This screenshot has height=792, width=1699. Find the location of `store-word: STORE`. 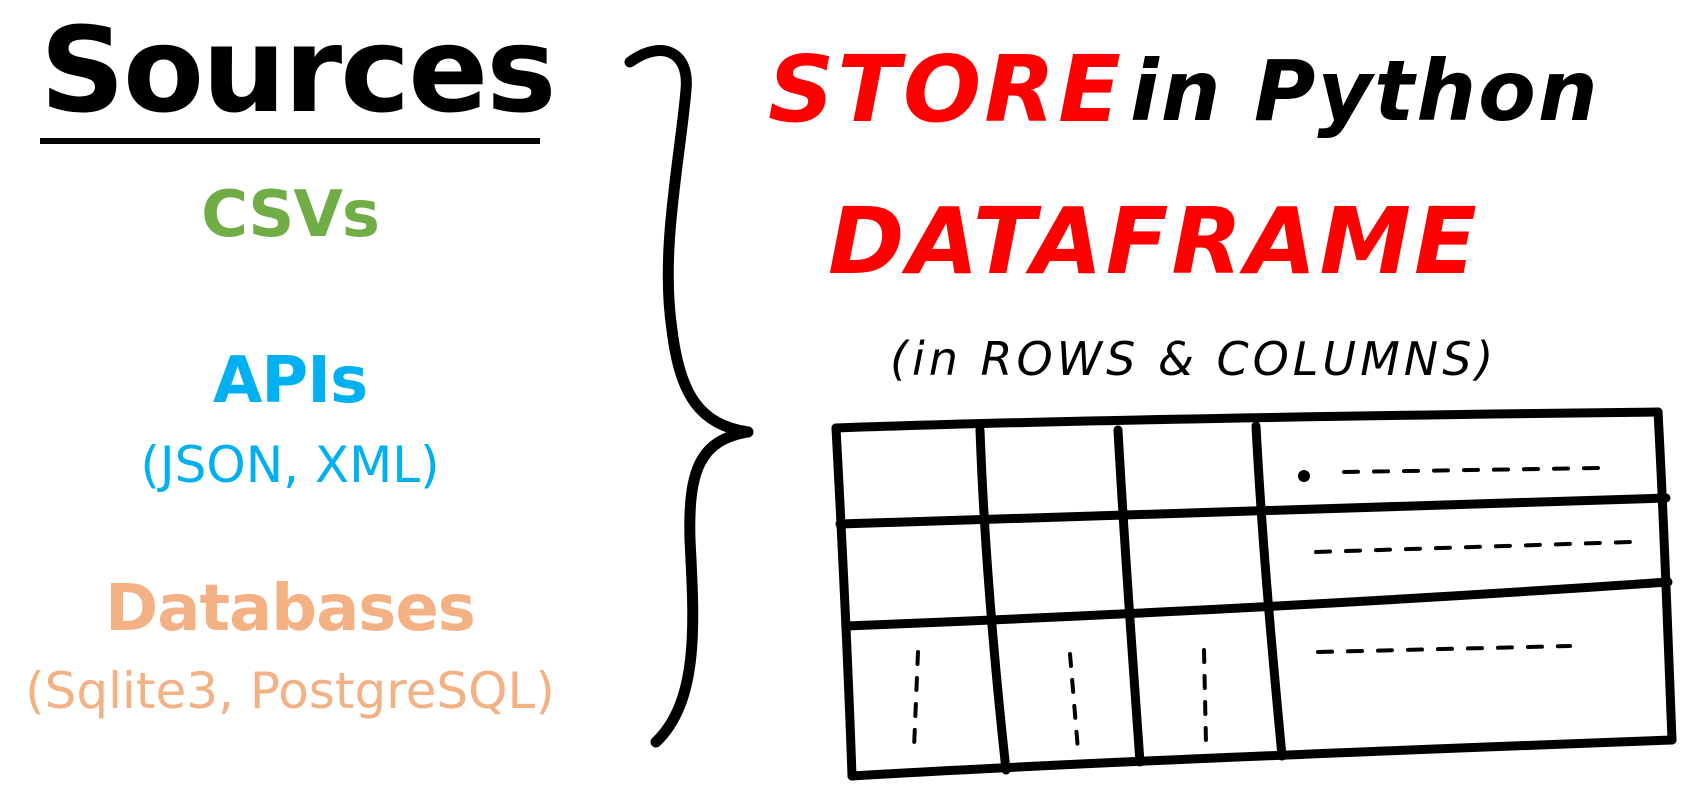

store-word: STORE is located at coordinates (946, 89).